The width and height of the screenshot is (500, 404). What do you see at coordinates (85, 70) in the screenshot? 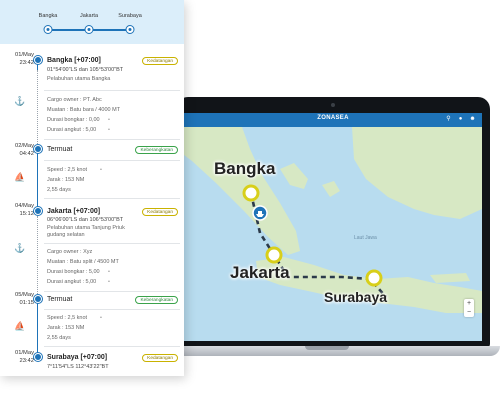
I see `event-coords: 01°54'00"LS dan 105°53'00"BT` at bounding box center [85, 70].